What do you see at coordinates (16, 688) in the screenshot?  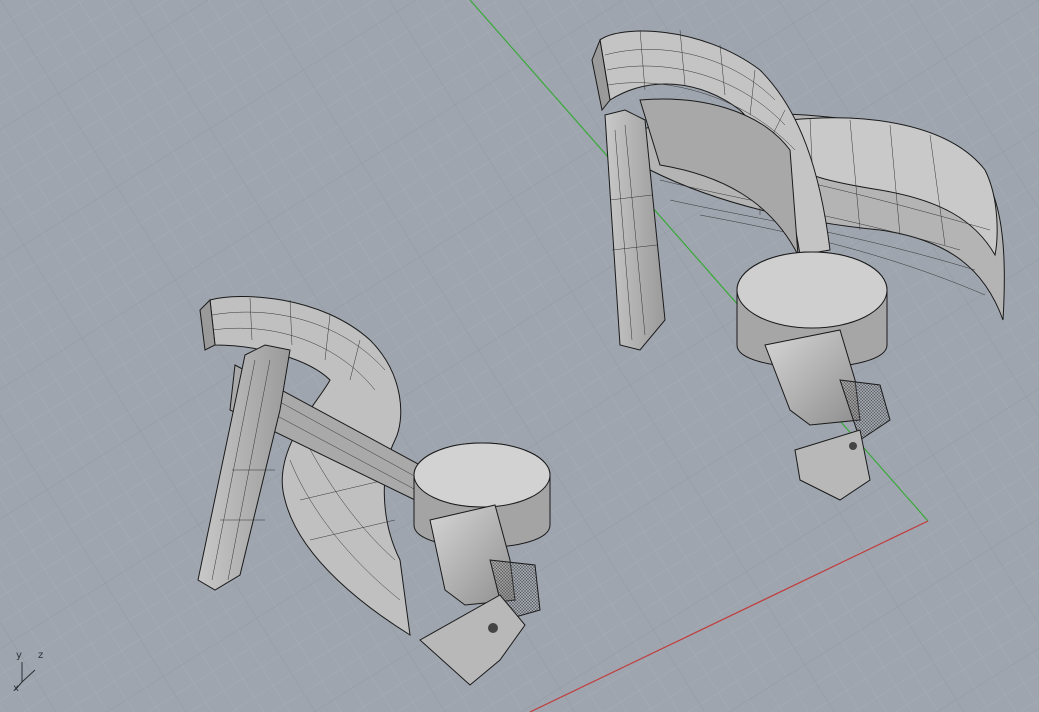 I see `axis-label-x: x` at bounding box center [16, 688].